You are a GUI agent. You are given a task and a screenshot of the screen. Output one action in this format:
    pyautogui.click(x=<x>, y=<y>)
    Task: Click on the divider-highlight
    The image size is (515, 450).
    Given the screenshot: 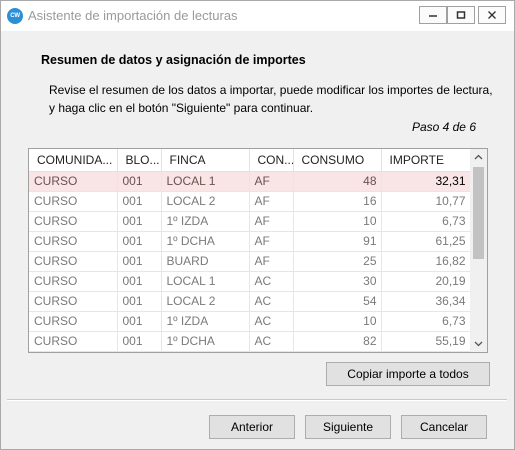 What is the action you would take?
    pyautogui.click(x=257, y=400)
    